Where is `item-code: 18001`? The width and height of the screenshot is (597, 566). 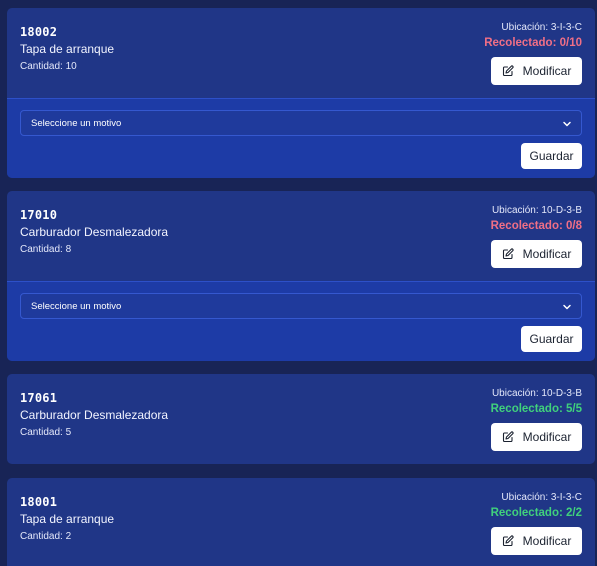
item-code: 18001 is located at coordinates (39, 502).